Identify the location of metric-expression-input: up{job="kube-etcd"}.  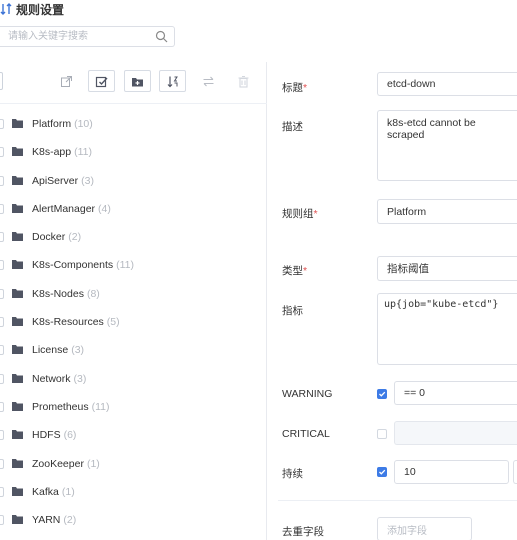
(447, 329).